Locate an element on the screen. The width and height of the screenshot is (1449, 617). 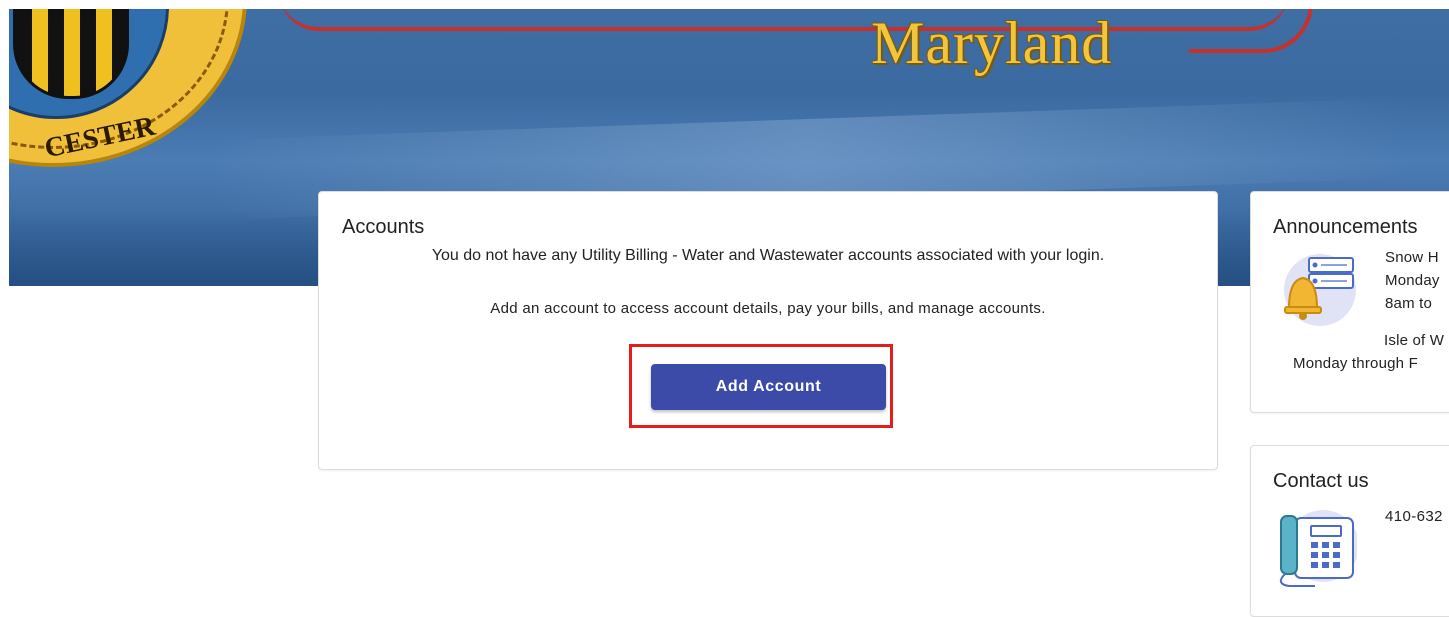
bell-notification-icon is located at coordinates (1320, 290).